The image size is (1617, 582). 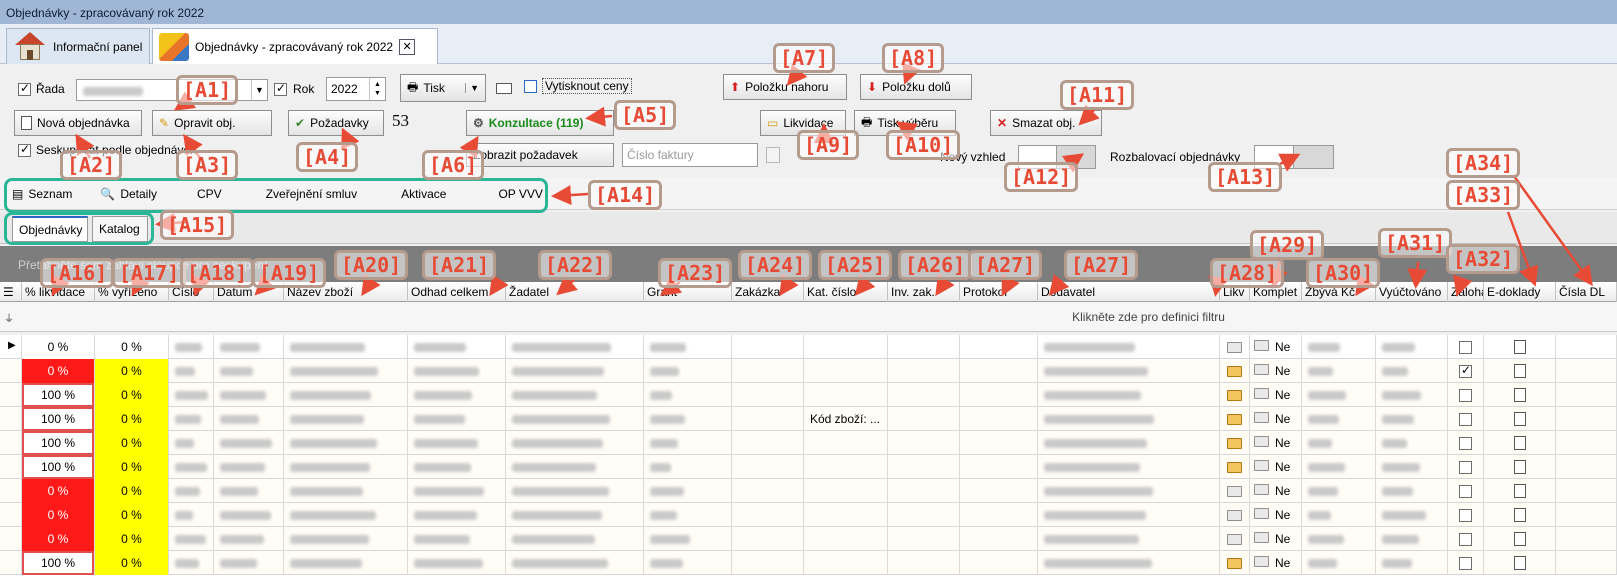 What do you see at coordinates (443, 88) in the screenshot?
I see `tisk-button: 🖶 Tisk ▼` at bounding box center [443, 88].